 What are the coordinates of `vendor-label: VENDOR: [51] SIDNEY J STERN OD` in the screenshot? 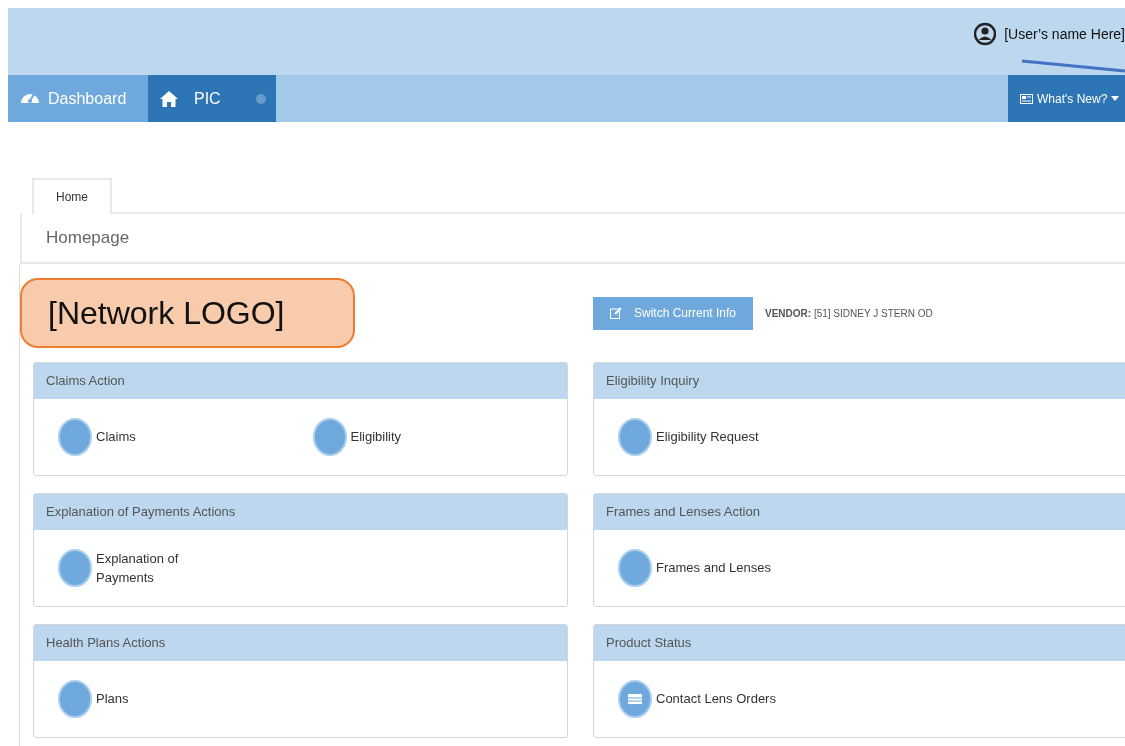 It's located at (849, 313).